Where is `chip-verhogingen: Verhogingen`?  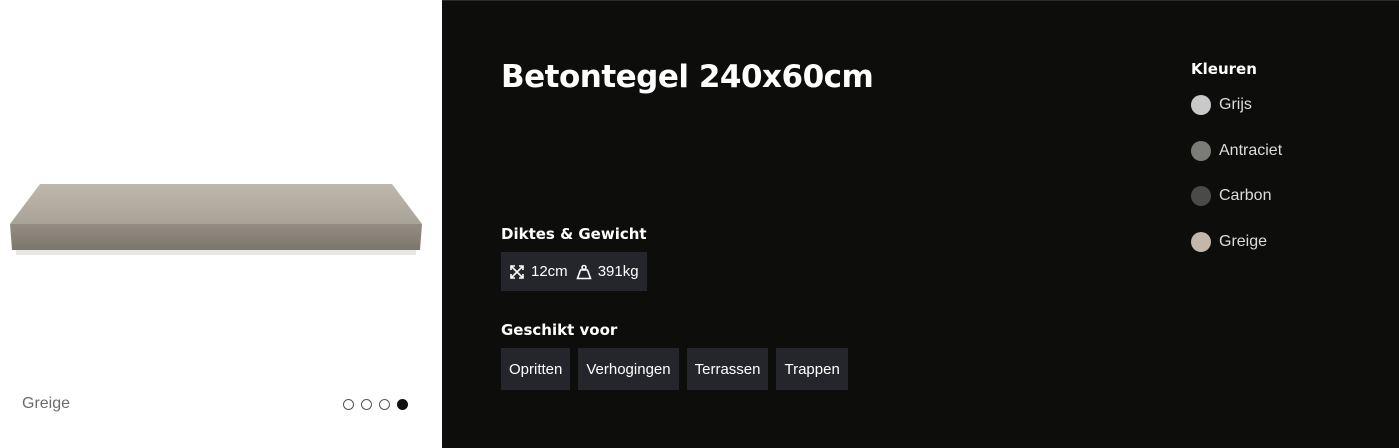
chip-verhogingen: Verhogingen is located at coordinates (628, 369).